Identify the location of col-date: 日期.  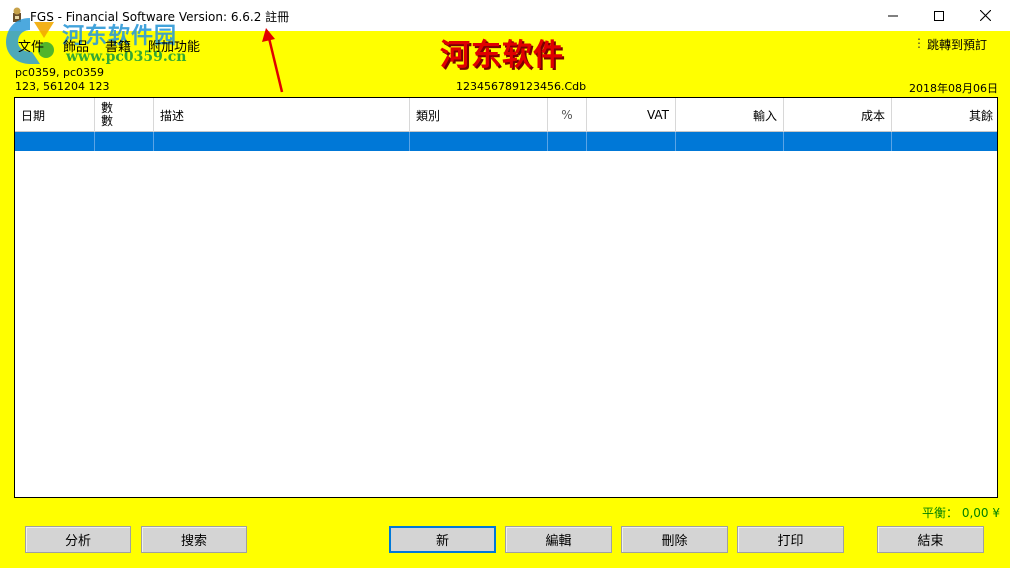
(55, 115).